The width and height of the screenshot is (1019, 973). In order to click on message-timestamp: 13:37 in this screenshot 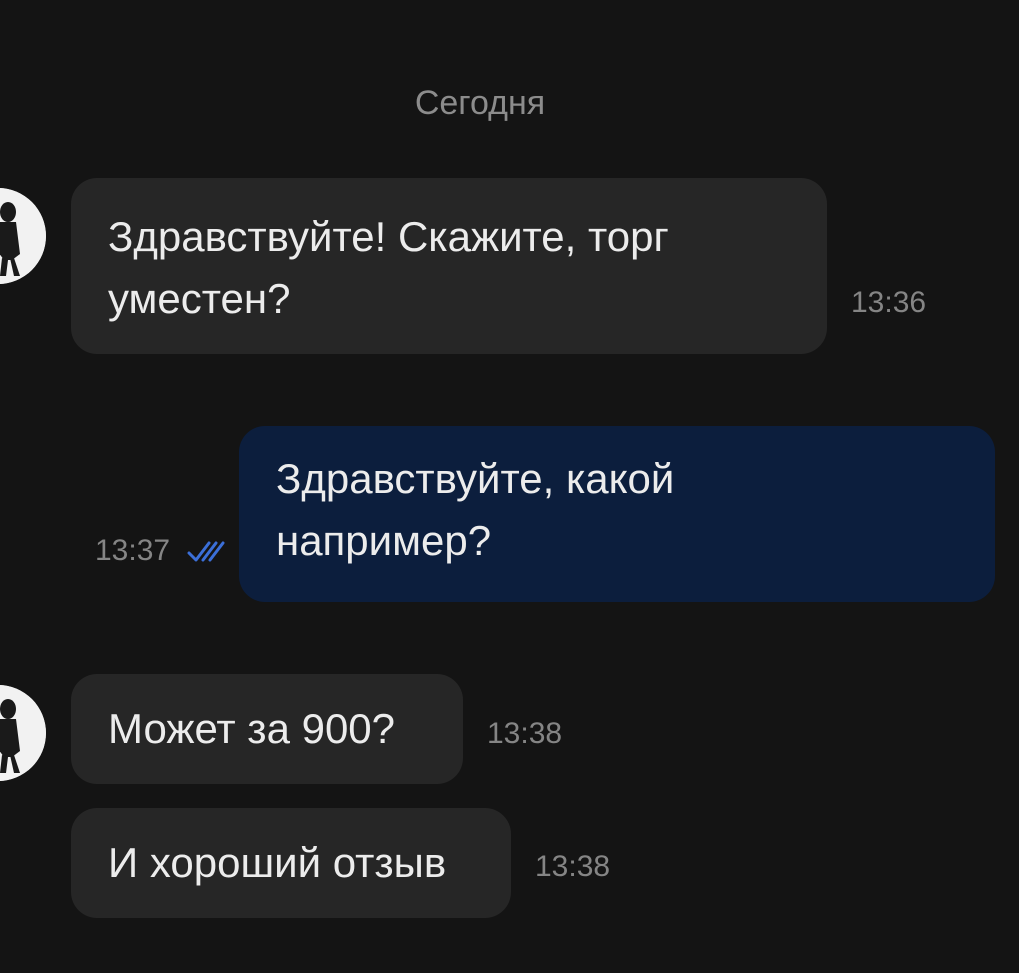, I will do `click(133, 550)`.